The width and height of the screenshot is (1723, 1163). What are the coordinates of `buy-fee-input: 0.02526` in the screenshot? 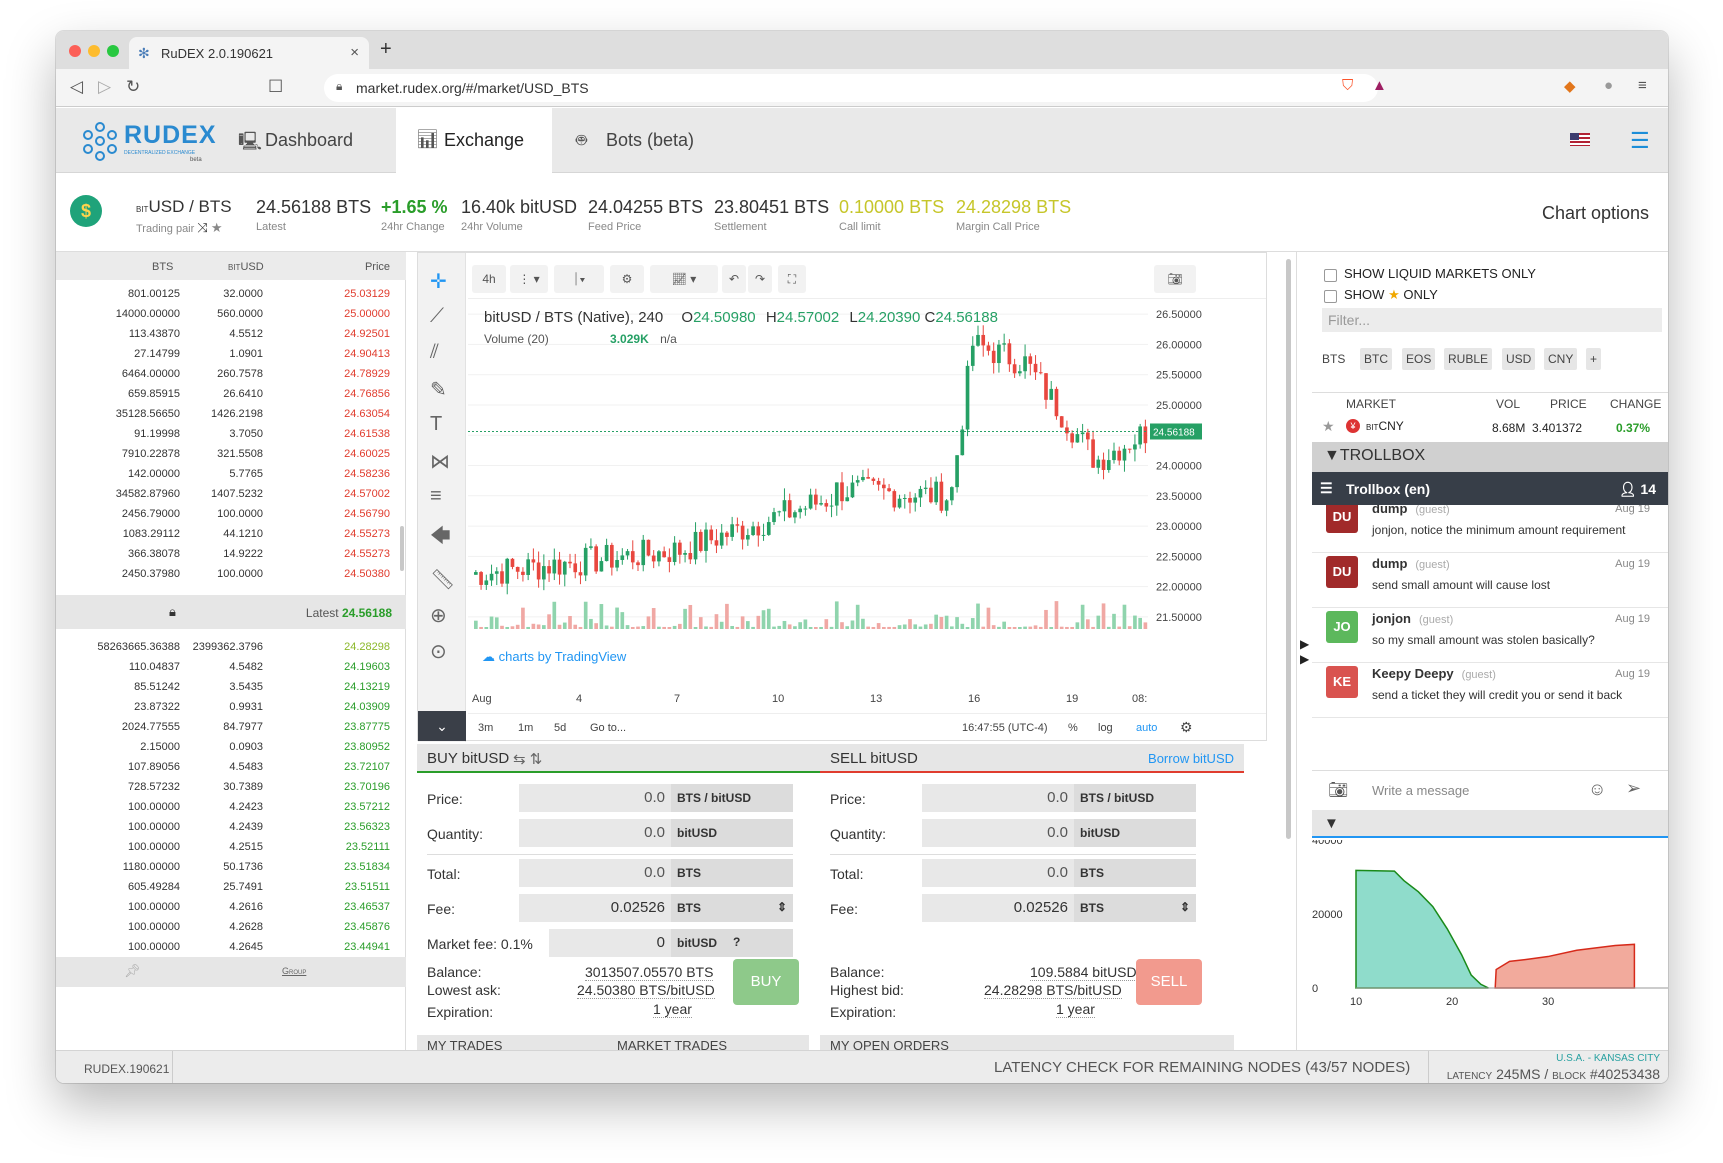 It's located at (595, 908).